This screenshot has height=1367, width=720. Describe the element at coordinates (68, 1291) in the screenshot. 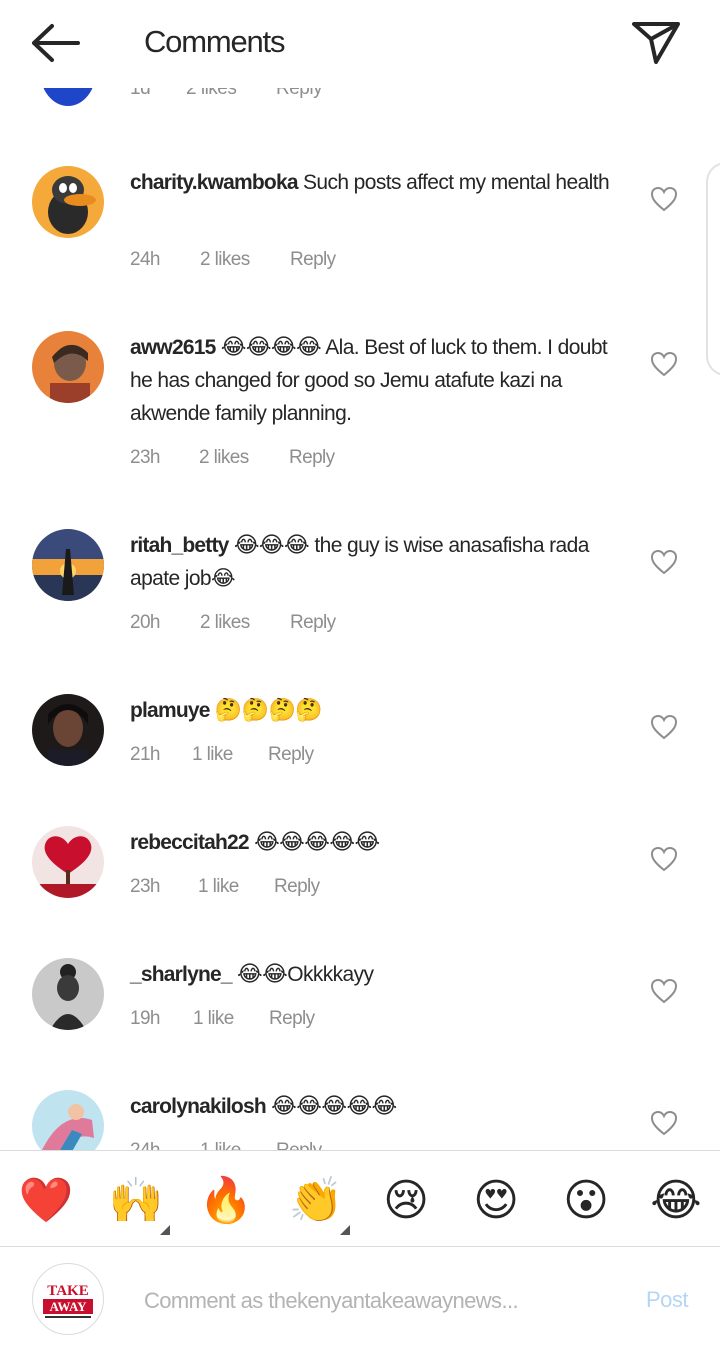

I see `logo-text-top: TAKE` at that location.